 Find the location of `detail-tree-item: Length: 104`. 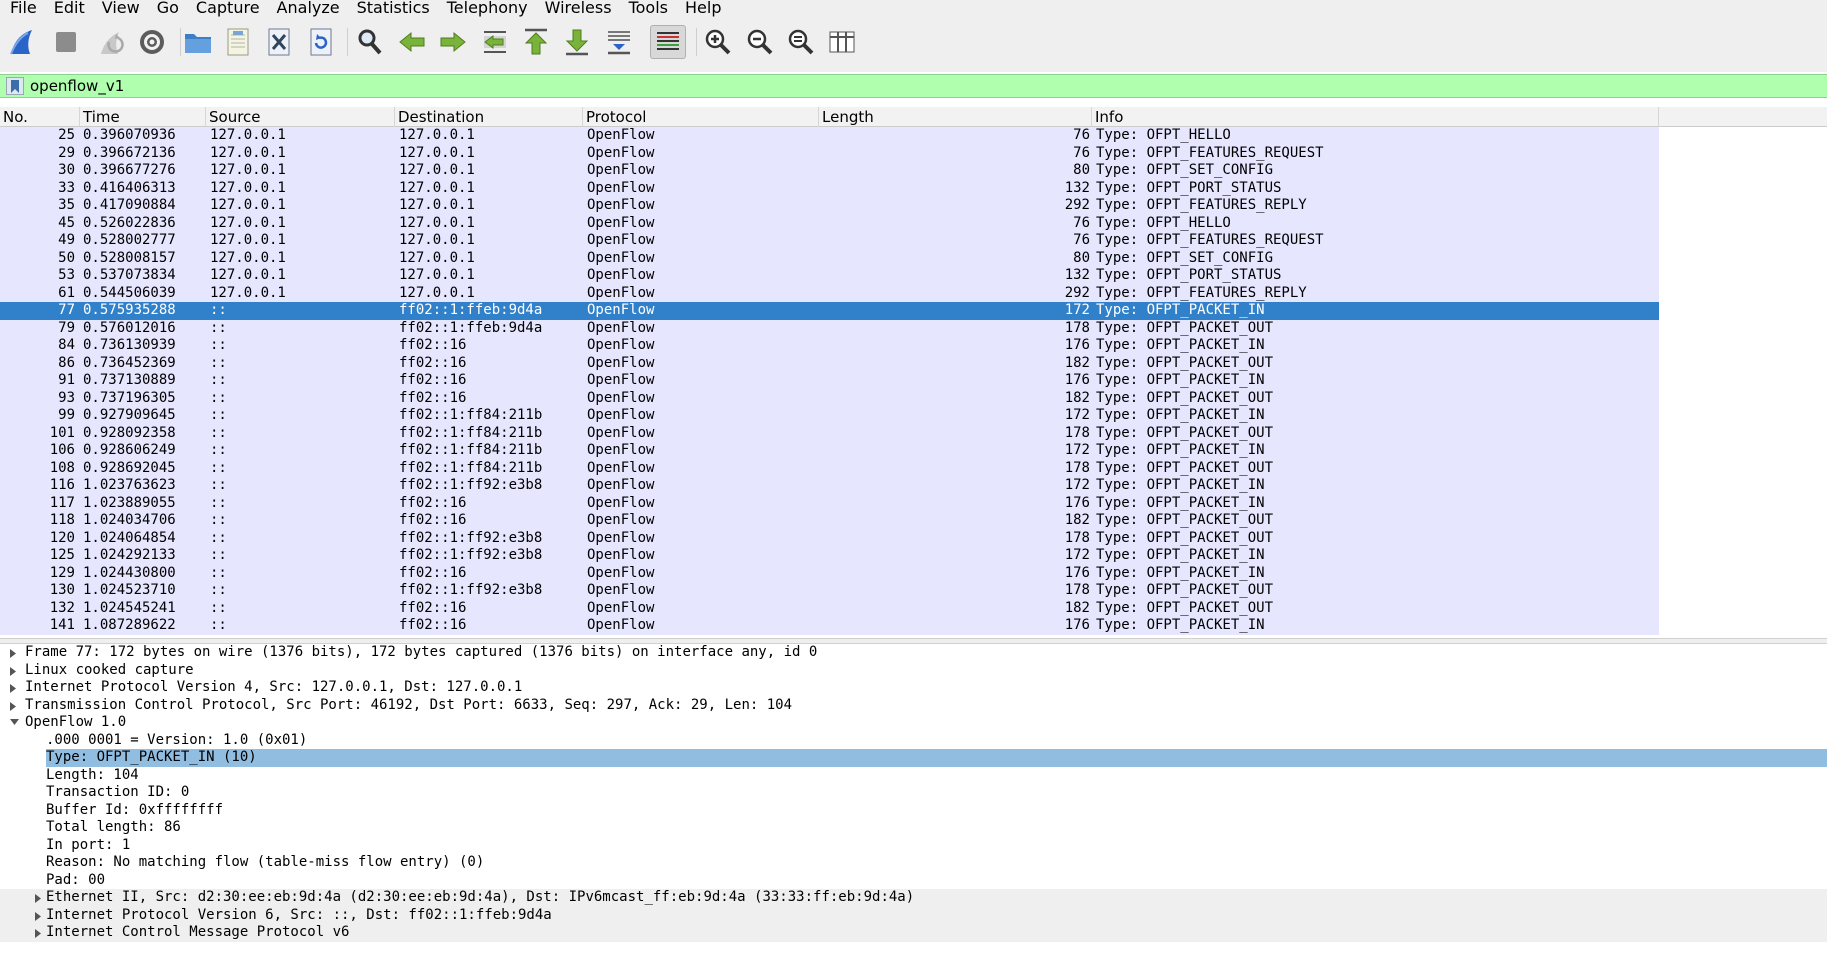

detail-tree-item: Length: 104 is located at coordinates (913, 776).